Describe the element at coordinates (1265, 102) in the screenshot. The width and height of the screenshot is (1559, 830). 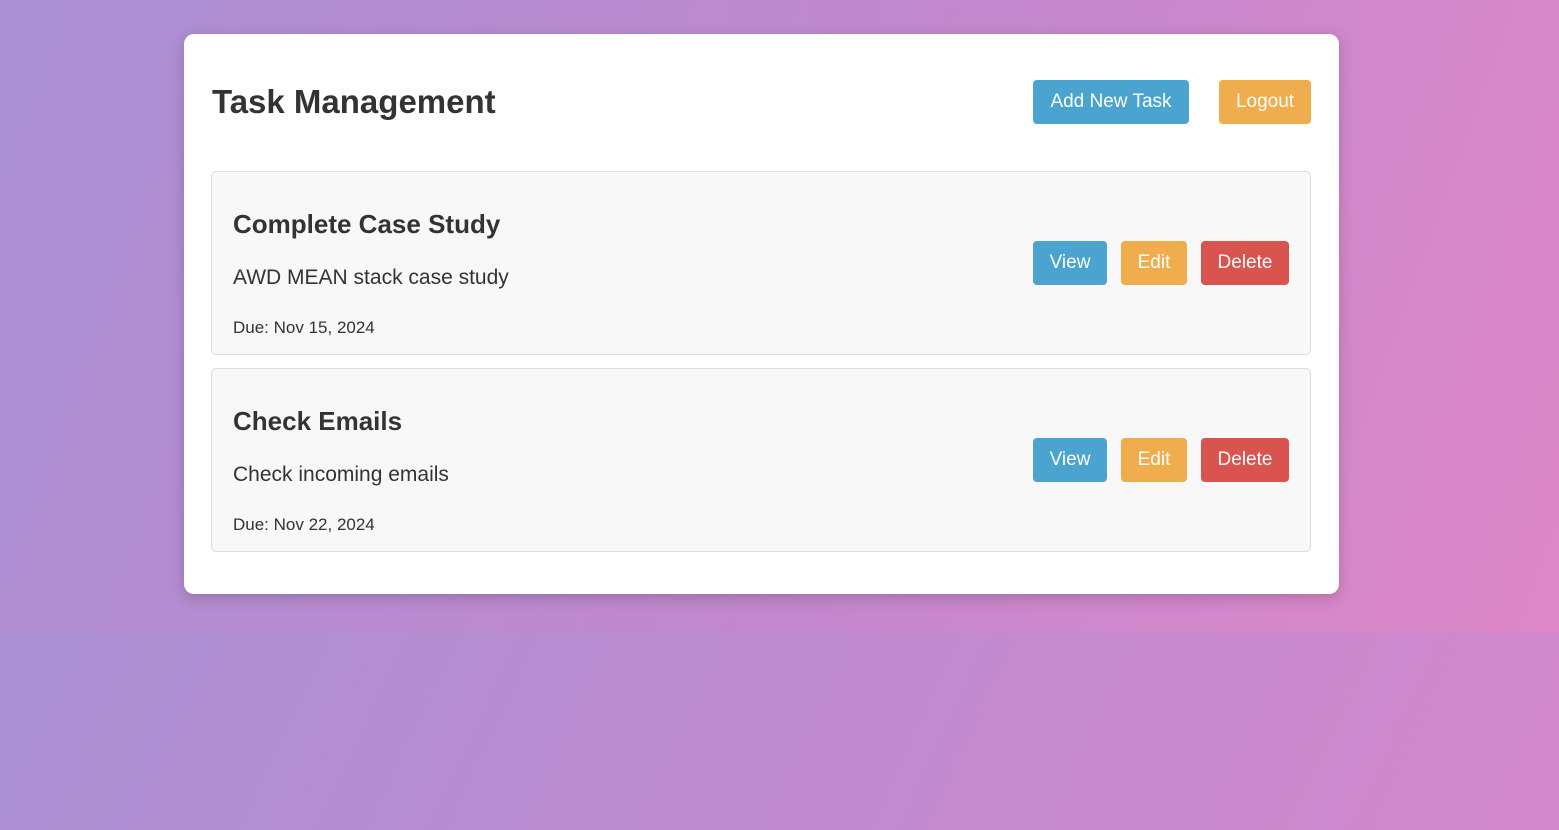
I see `logout-button: Logout` at that location.